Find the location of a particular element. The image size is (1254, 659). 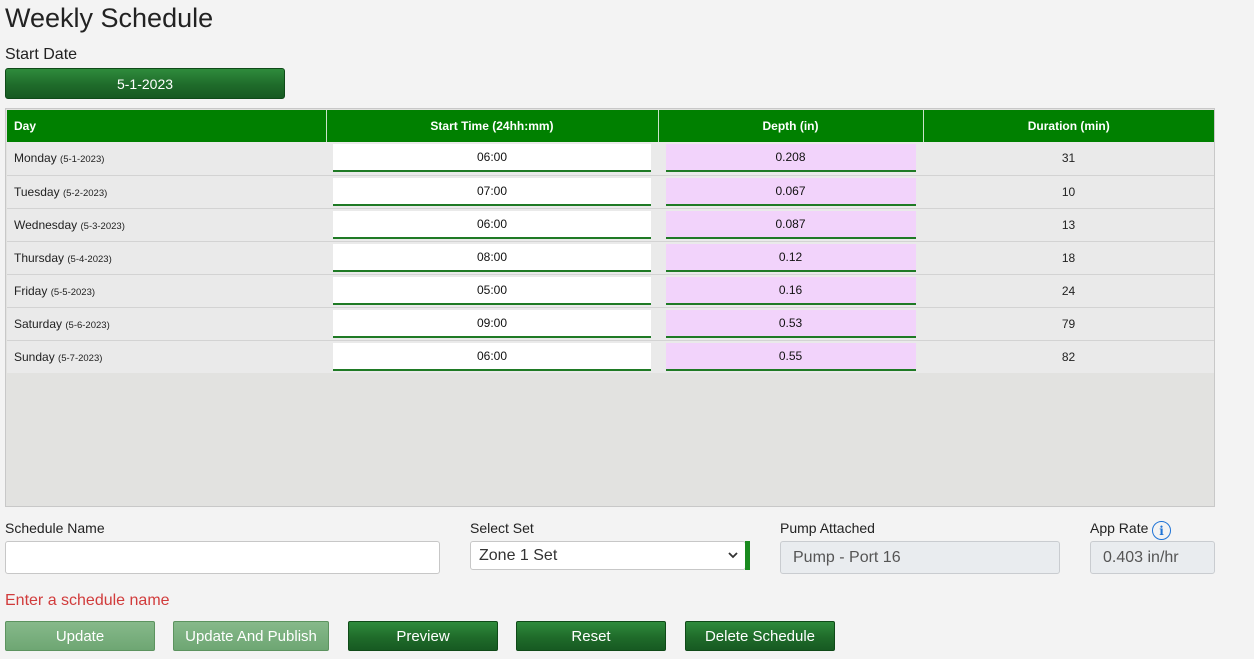

day-name: Tuesday is located at coordinates (37, 191).